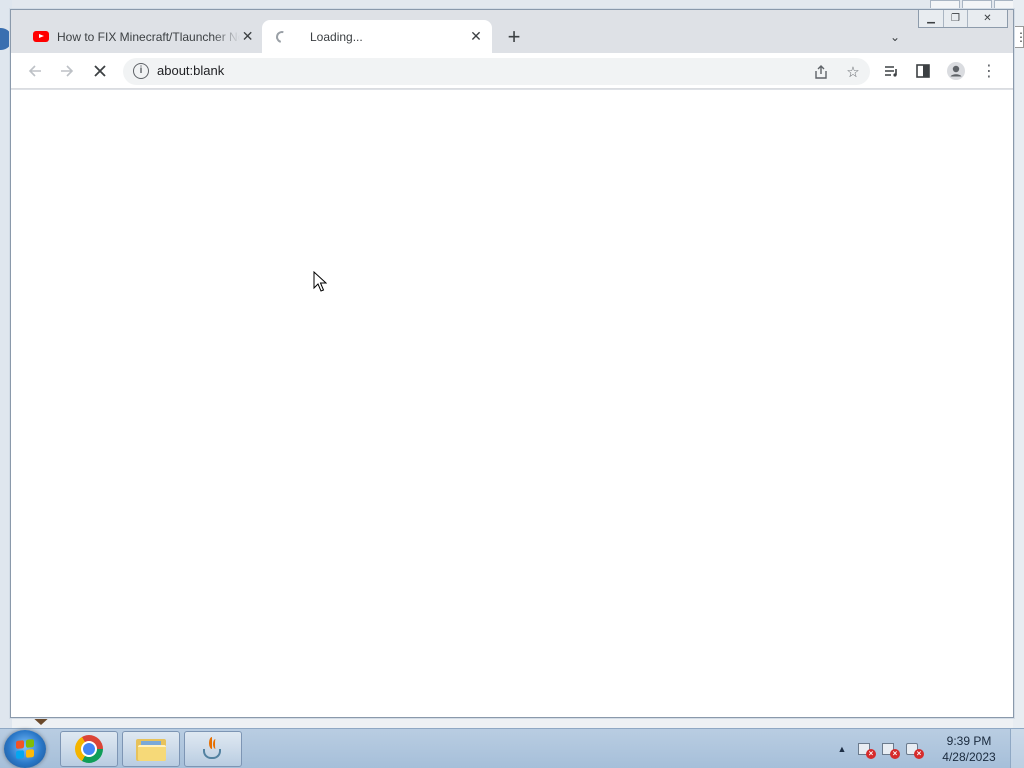 This screenshot has width=1024, height=768. Describe the element at coordinates (895, 37) in the screenshot. I see `chevron-down-icon: ⌄` at that location.